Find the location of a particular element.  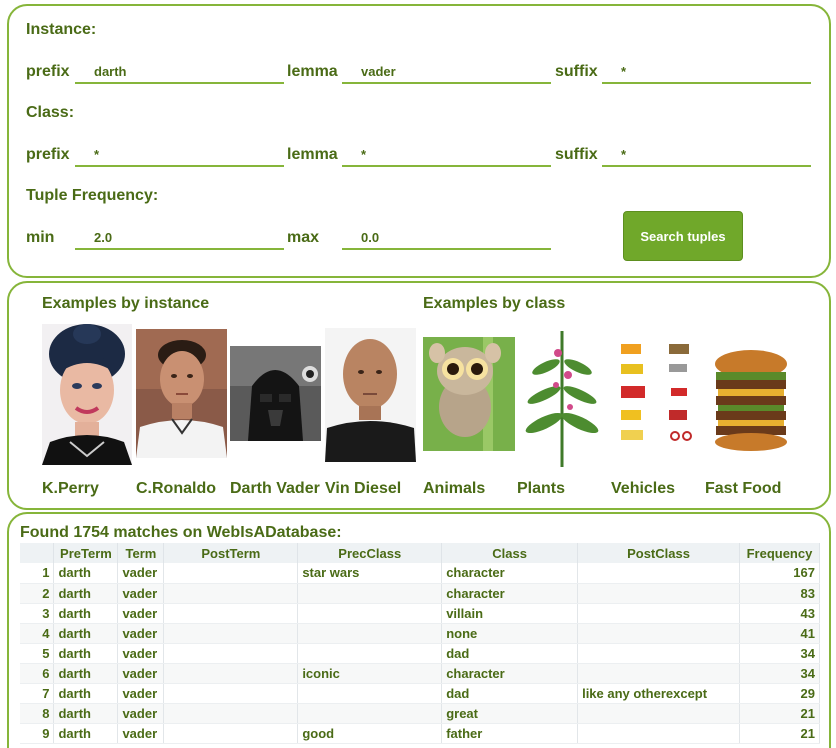

helmet-icon is located at coordinates (275, 393).